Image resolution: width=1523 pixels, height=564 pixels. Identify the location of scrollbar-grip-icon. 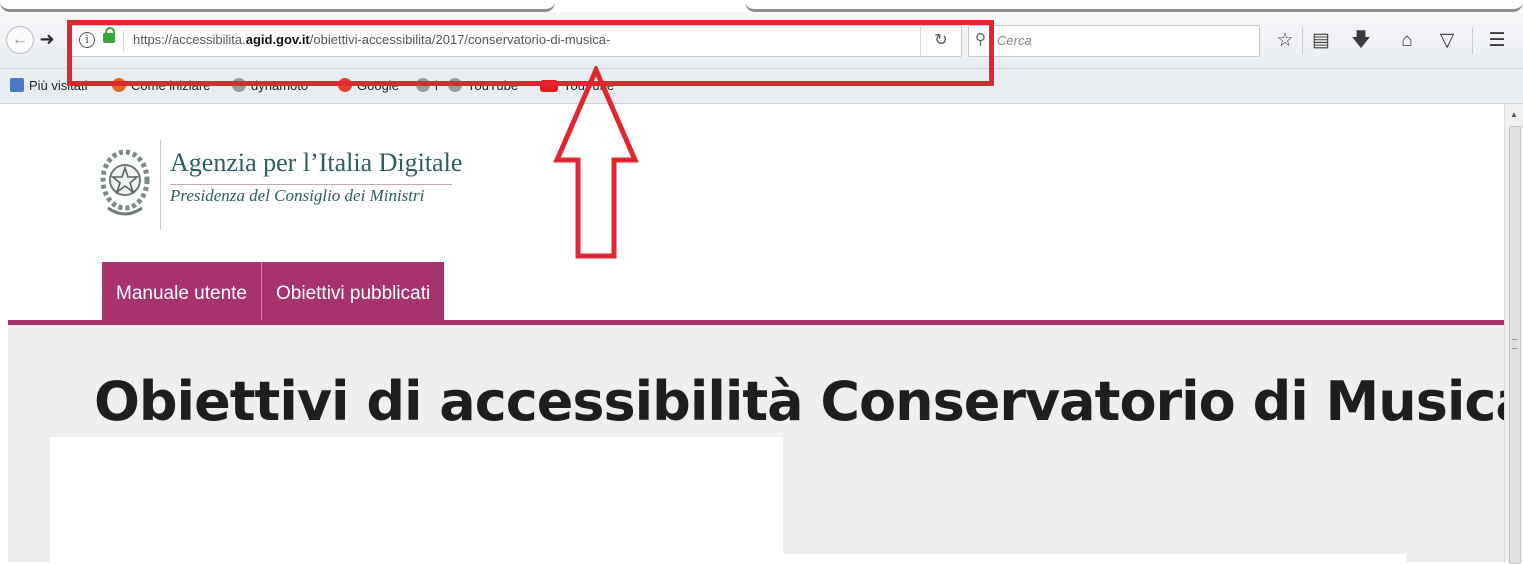
(1515, 344).